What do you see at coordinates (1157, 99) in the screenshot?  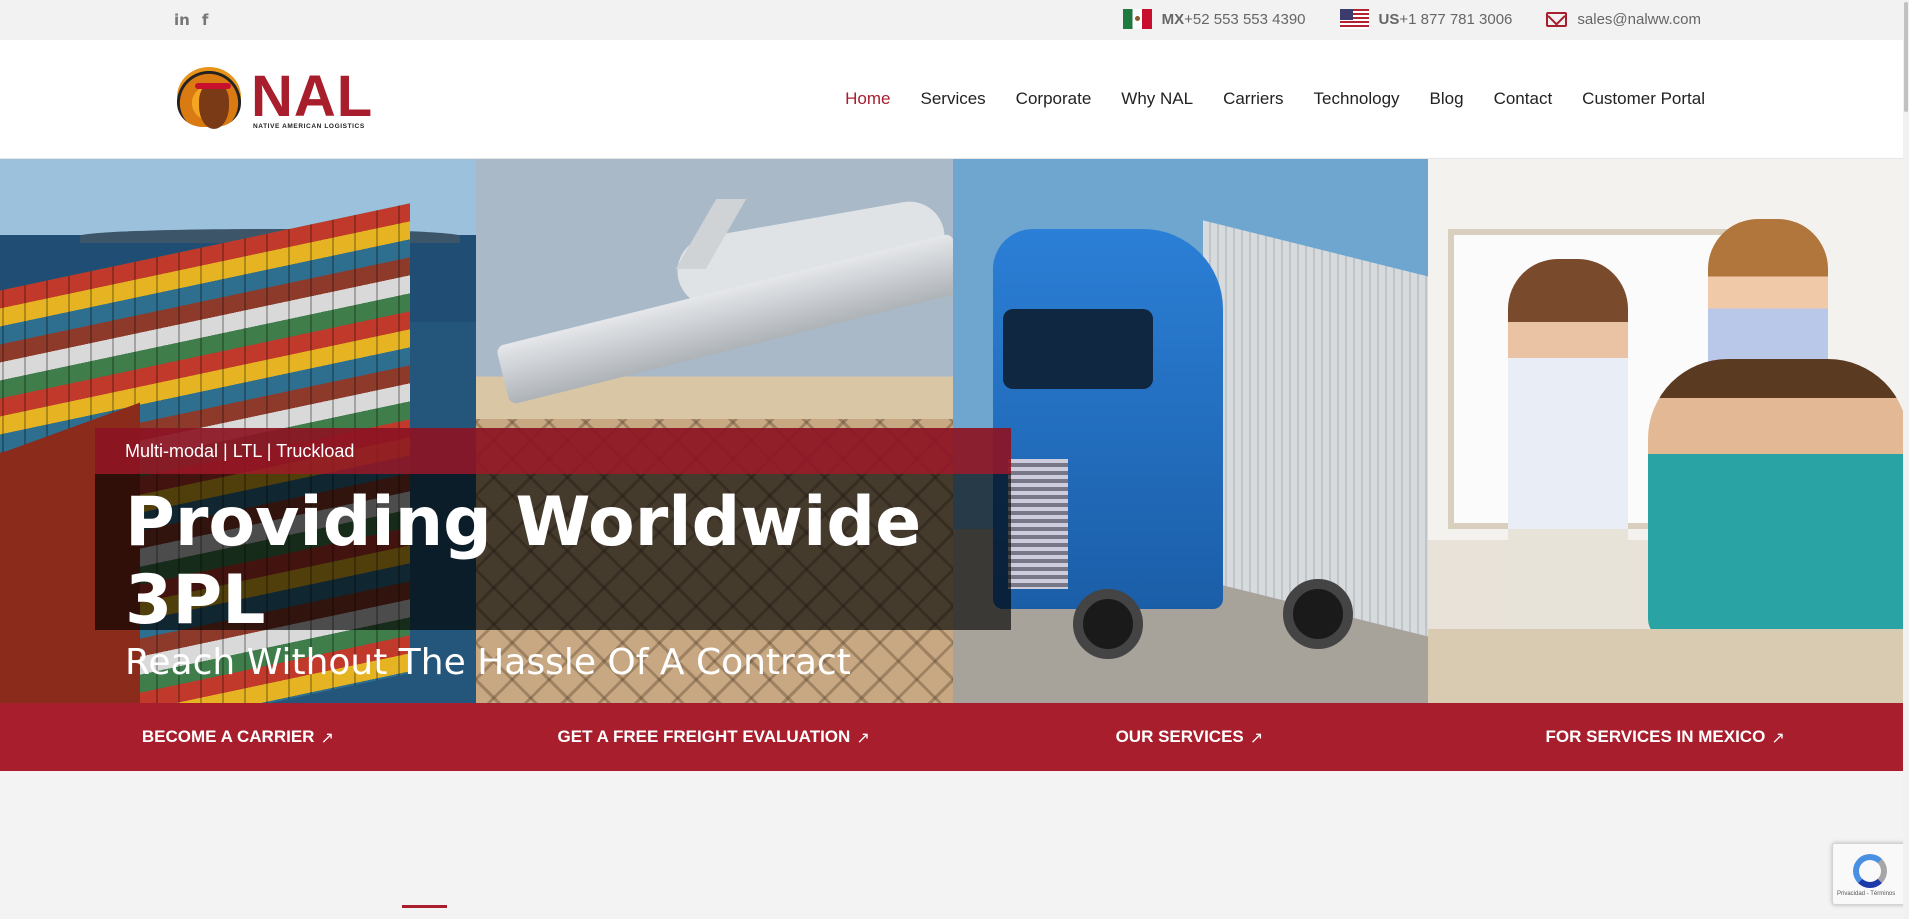 I see `nav-why-nal: Why NAL` at bounding box center [1157, 99].